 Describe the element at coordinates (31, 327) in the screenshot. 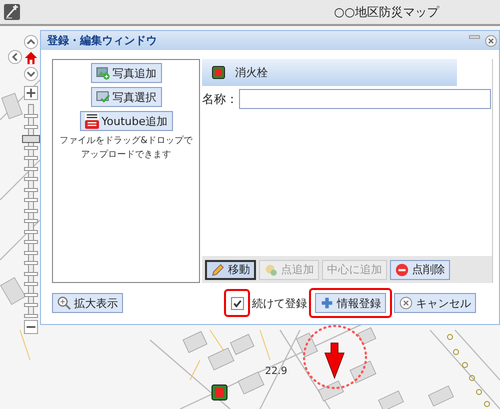

I see `zoom-out-icon` at that location.